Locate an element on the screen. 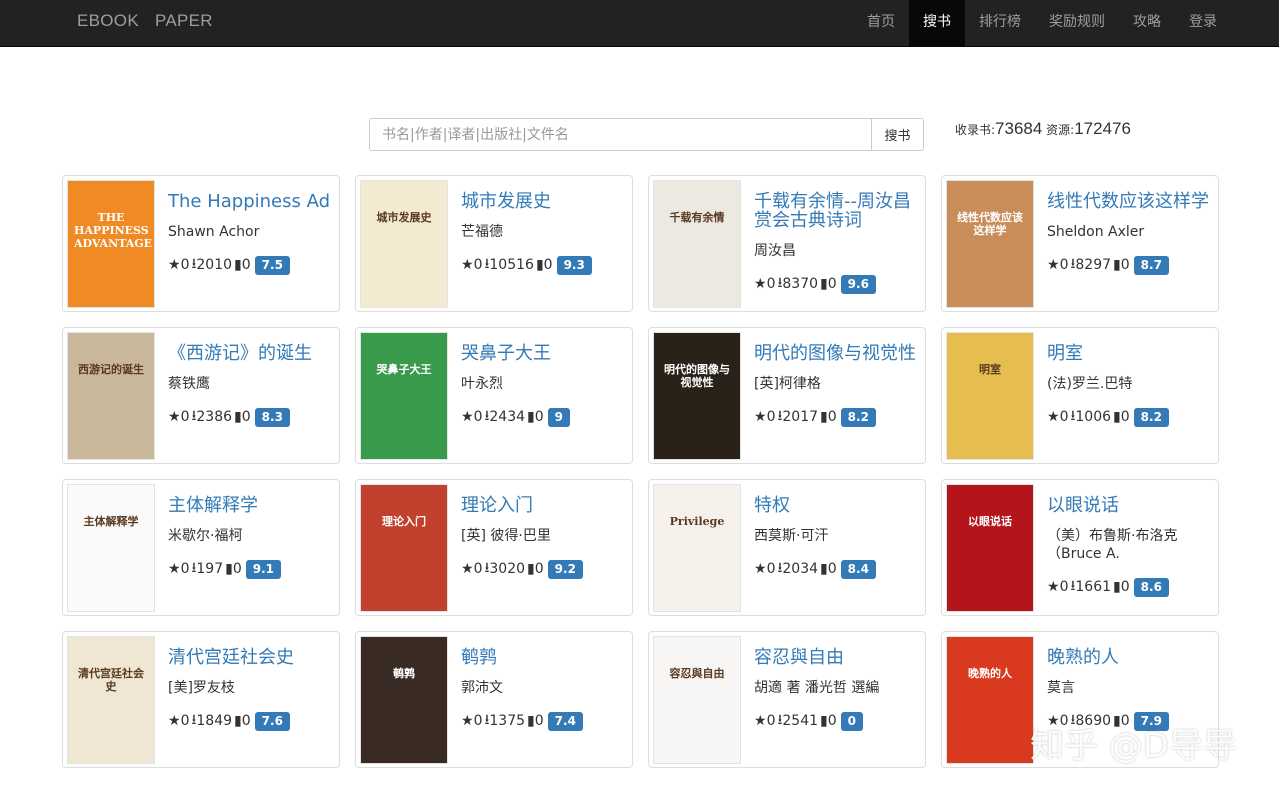 The image size is (1279, 790). book-card: 西游记的诞生 《西游记》的诞生 蔡铁鹰 ★ 0 ⭳ 2386 ▮ 0 8.3 is located at coordinates (201, 395).